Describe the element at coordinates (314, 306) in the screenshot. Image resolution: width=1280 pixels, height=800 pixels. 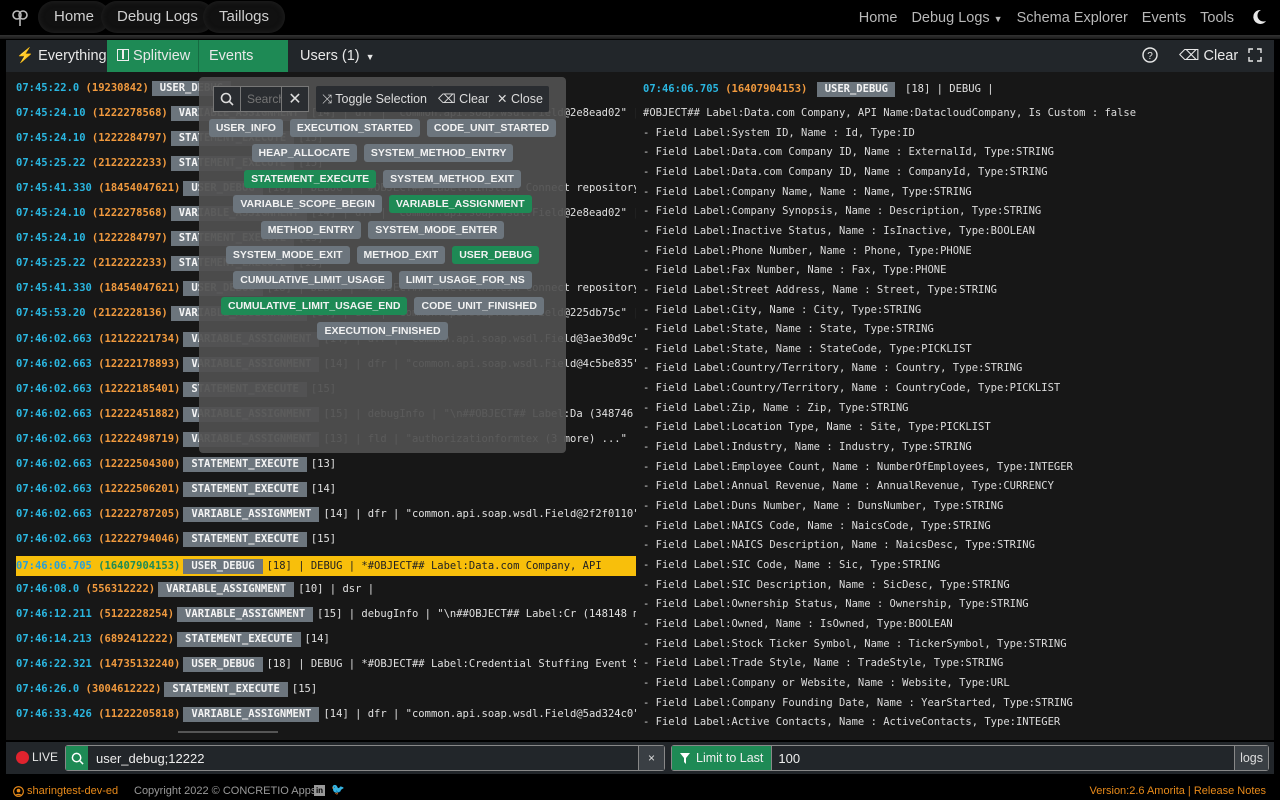
I see `event-filter-chip: CUMULATIVE_LIMIT_USAGE_END` at that location.